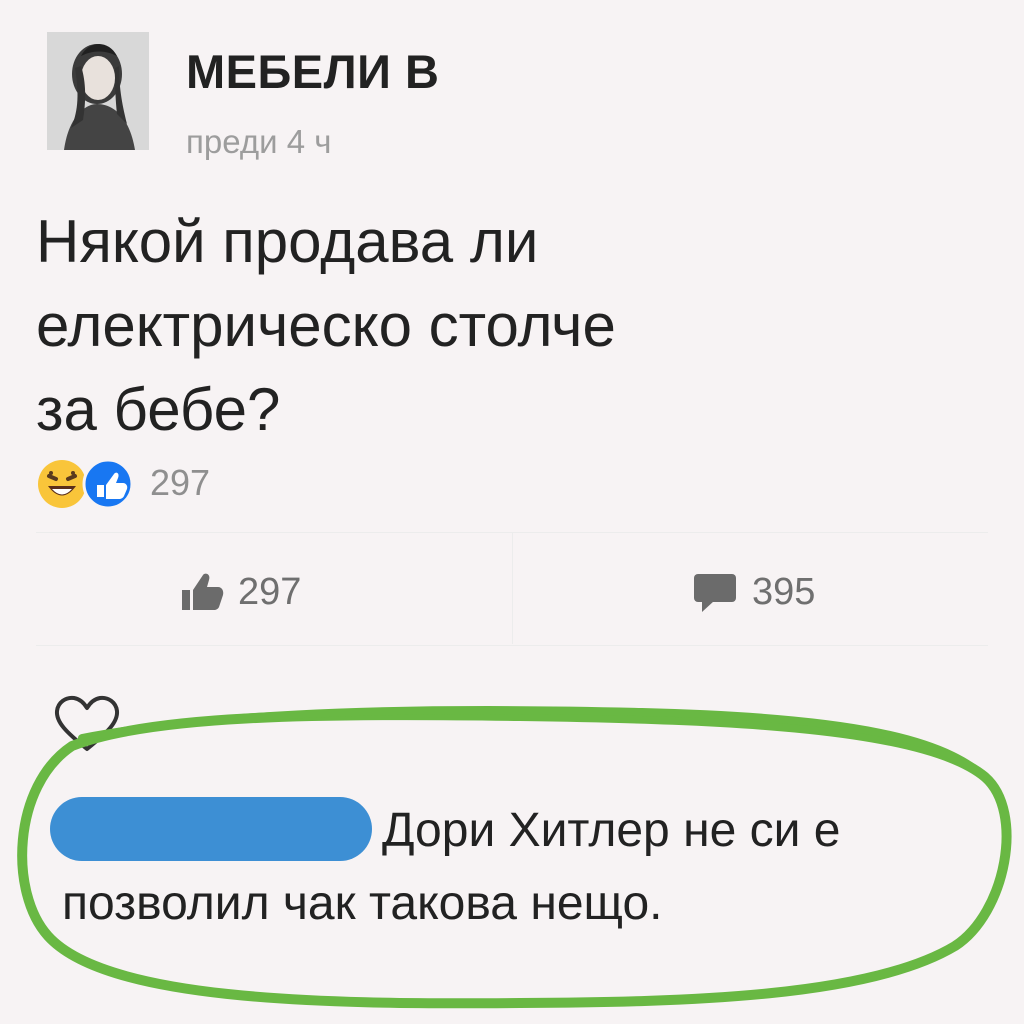  I want to click on comment-text-line-2: позволил чак такова нещо., so click(362, 903).